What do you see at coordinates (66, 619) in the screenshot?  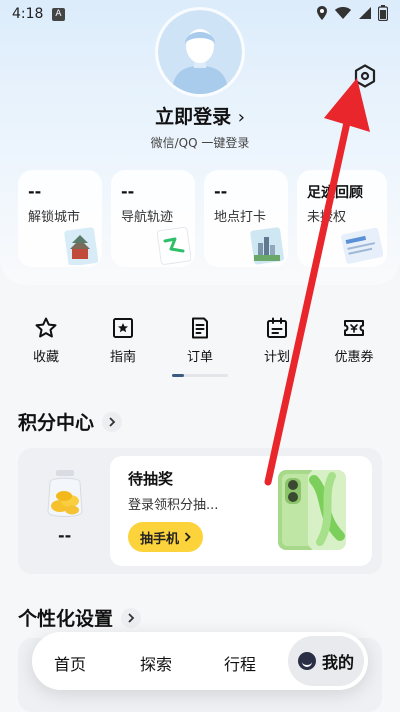 I see `section-title: 个性化设置` at bounding box center [66, 619].